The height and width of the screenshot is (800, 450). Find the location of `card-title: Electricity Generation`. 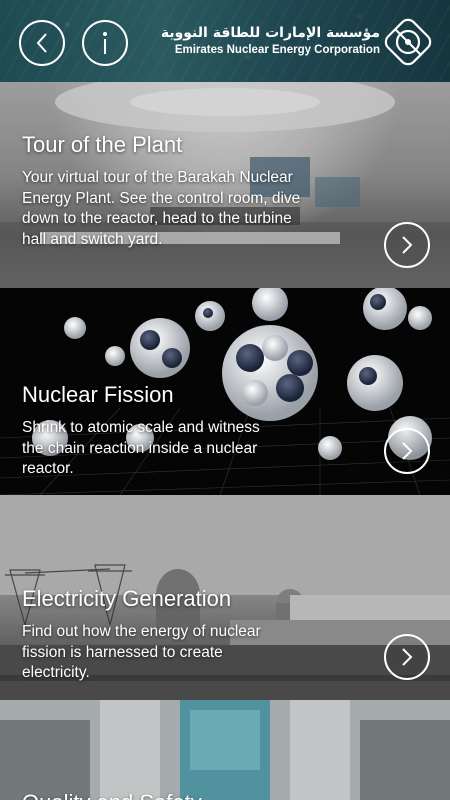

card-title: Electricity Generation is located at coordinates (127, 598).